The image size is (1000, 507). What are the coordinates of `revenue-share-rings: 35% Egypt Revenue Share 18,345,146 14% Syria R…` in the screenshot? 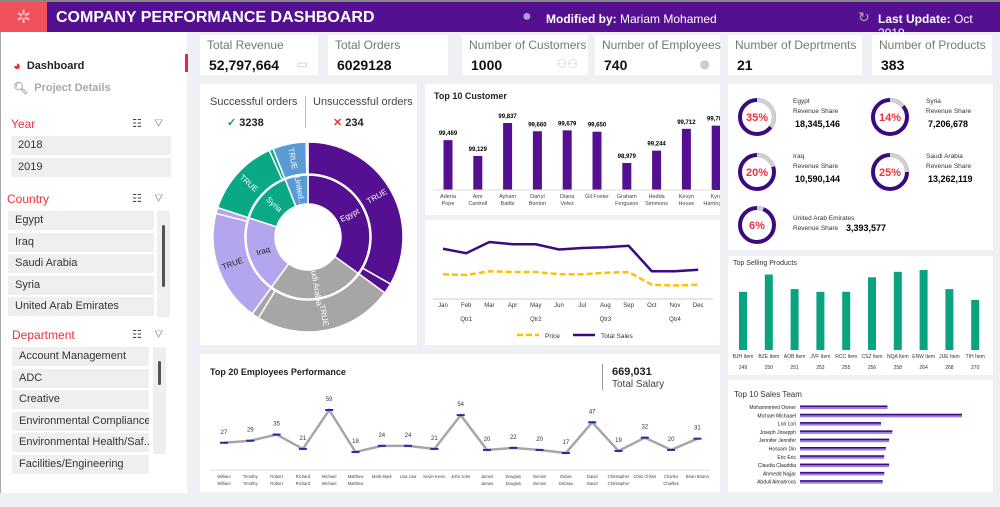 It's located at (855, 171).